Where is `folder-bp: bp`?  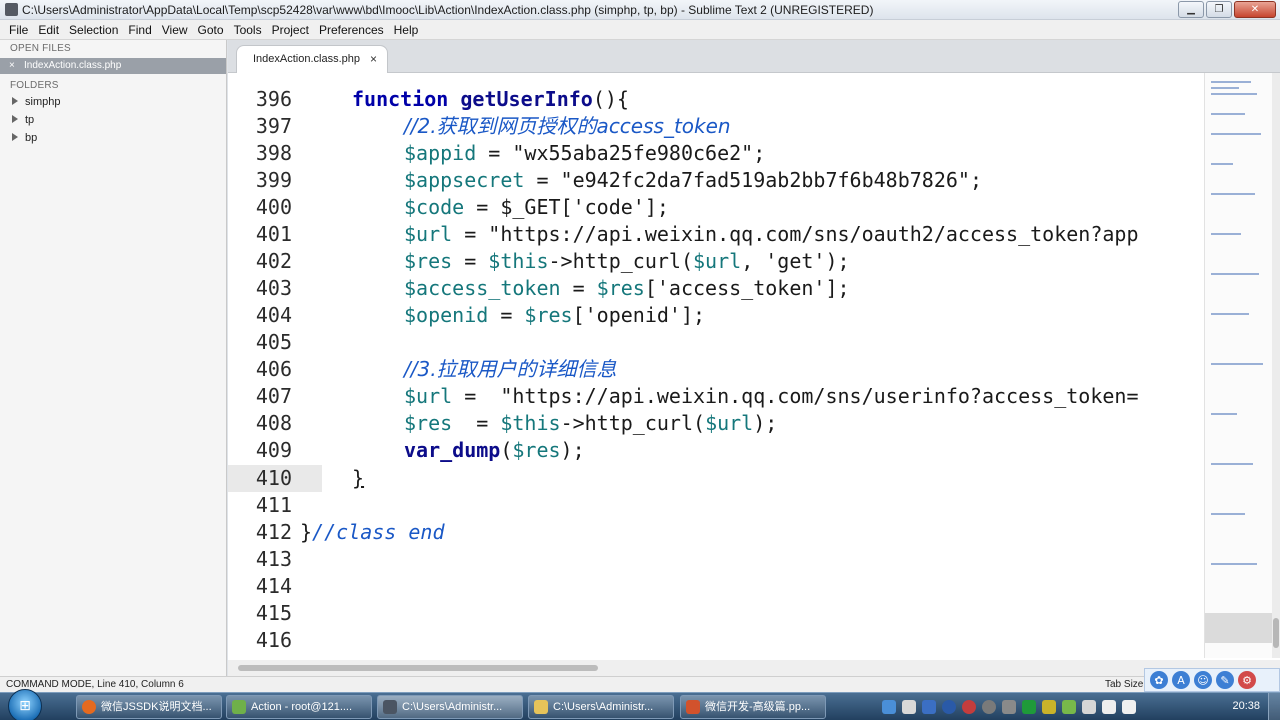 folder-bp: bp is located at coordinates (24, 138).